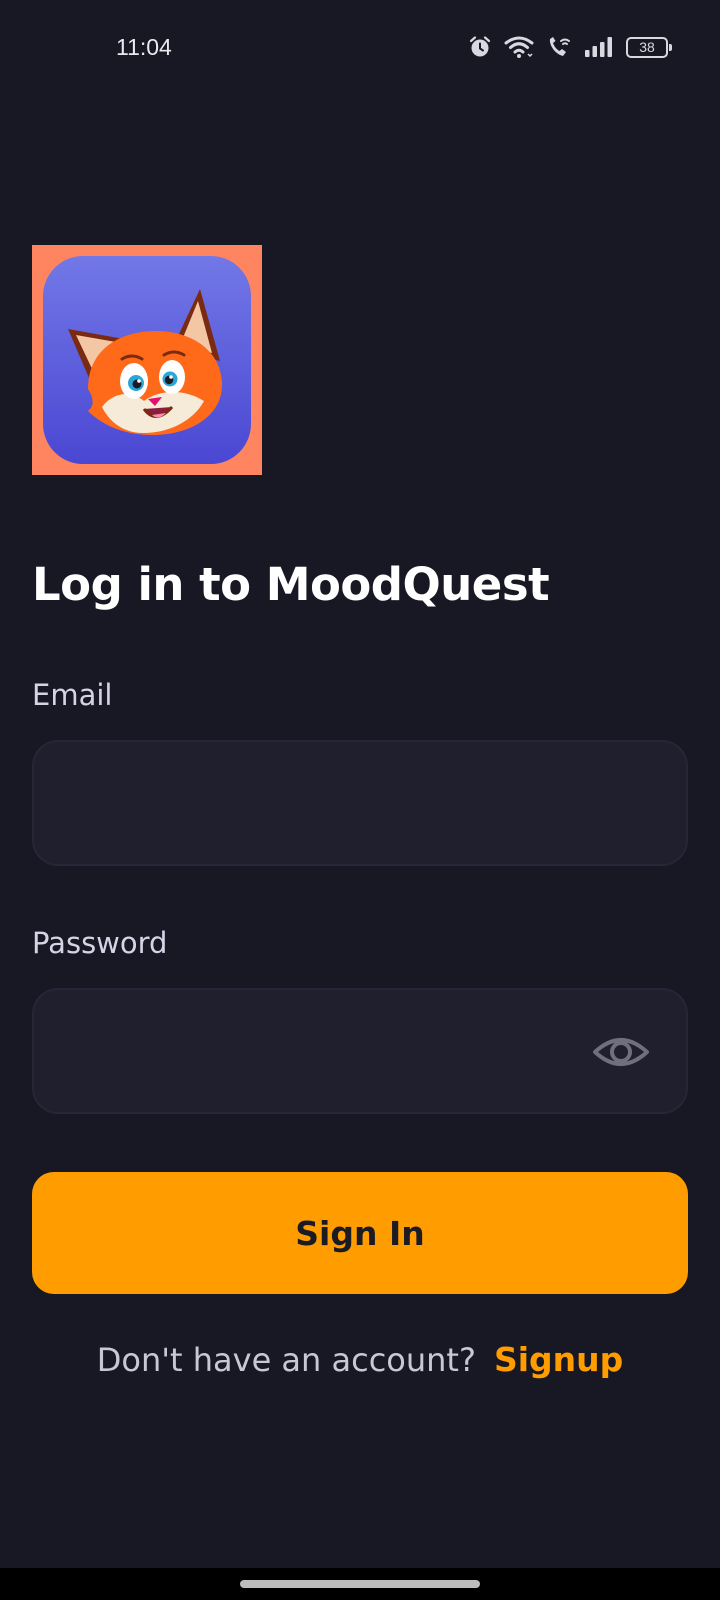 Image resolution: width=720 pixels, height=1600 pixels. Describe the element at coordinates (360, 1233) in the screenshot. I see `sign-in-button: Sign In` at that location.